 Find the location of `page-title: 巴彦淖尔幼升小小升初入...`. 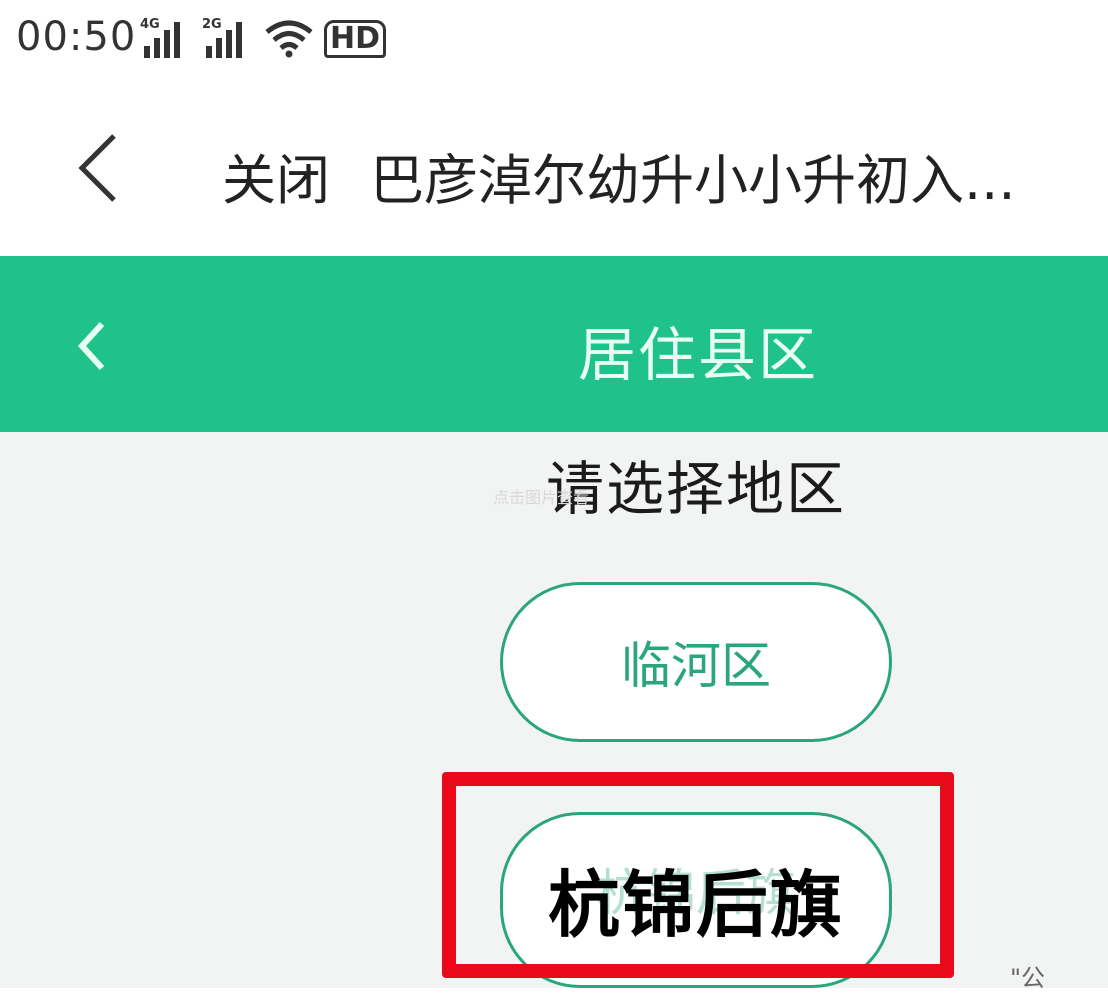

page-title: 巴彦淖尔幼升小小升初入... is located at coordinates (693, 180).